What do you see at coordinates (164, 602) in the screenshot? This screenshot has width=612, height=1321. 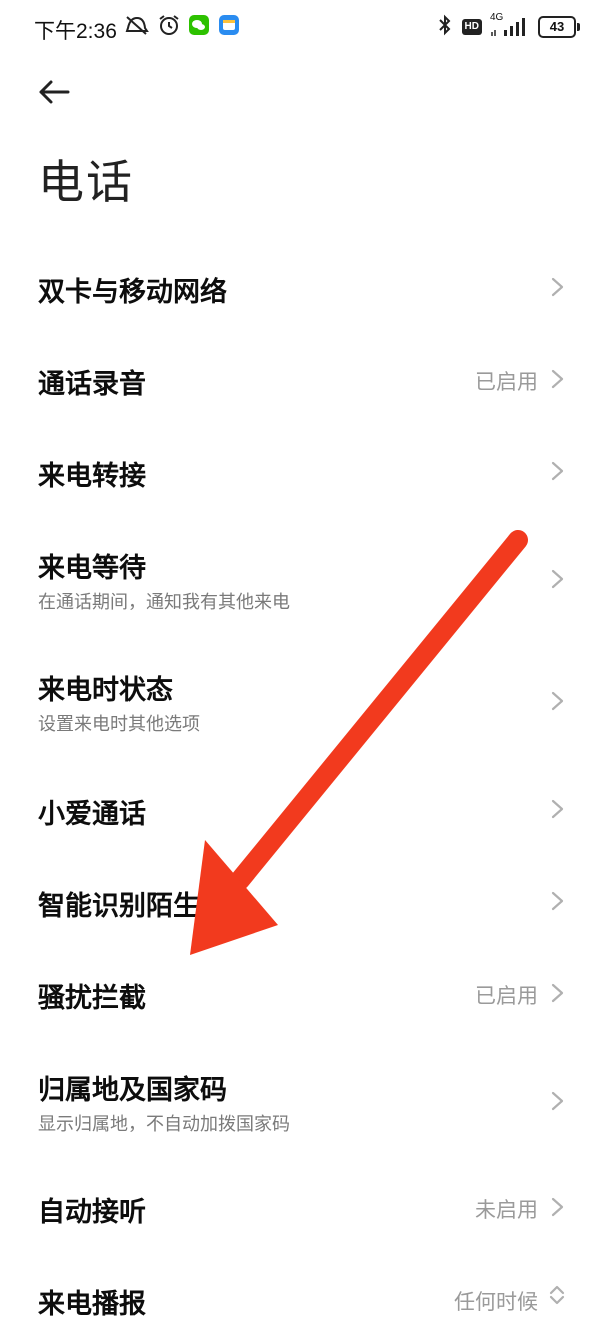 I see `setting-subtitle: 在通话期间，通知我有其他来电` at bounding box center [164, 602].